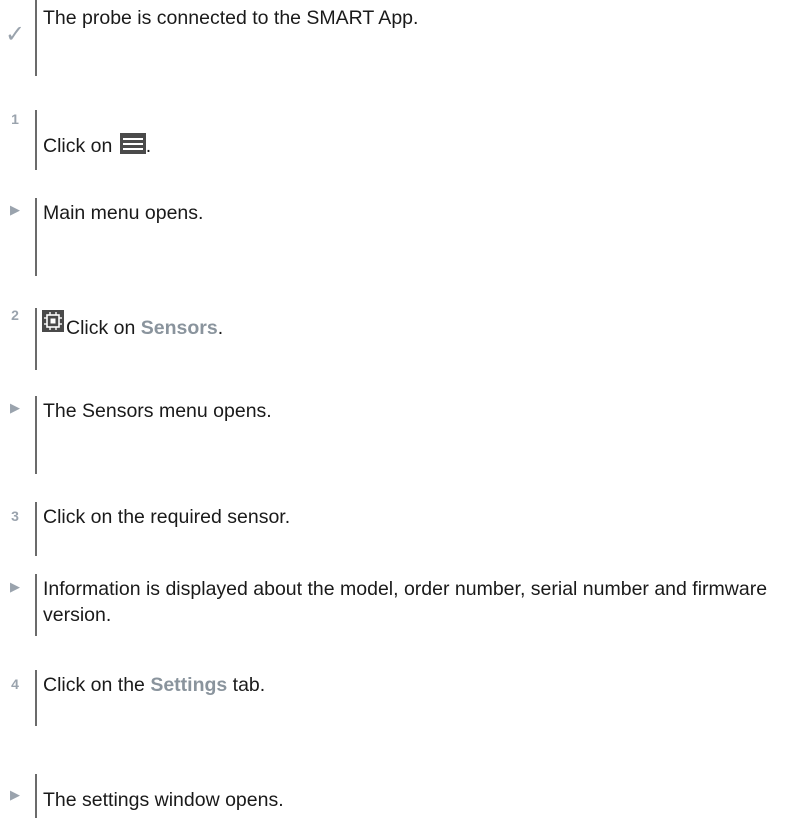  I want to click on step-4-label: Click on the, so click(97, 685).